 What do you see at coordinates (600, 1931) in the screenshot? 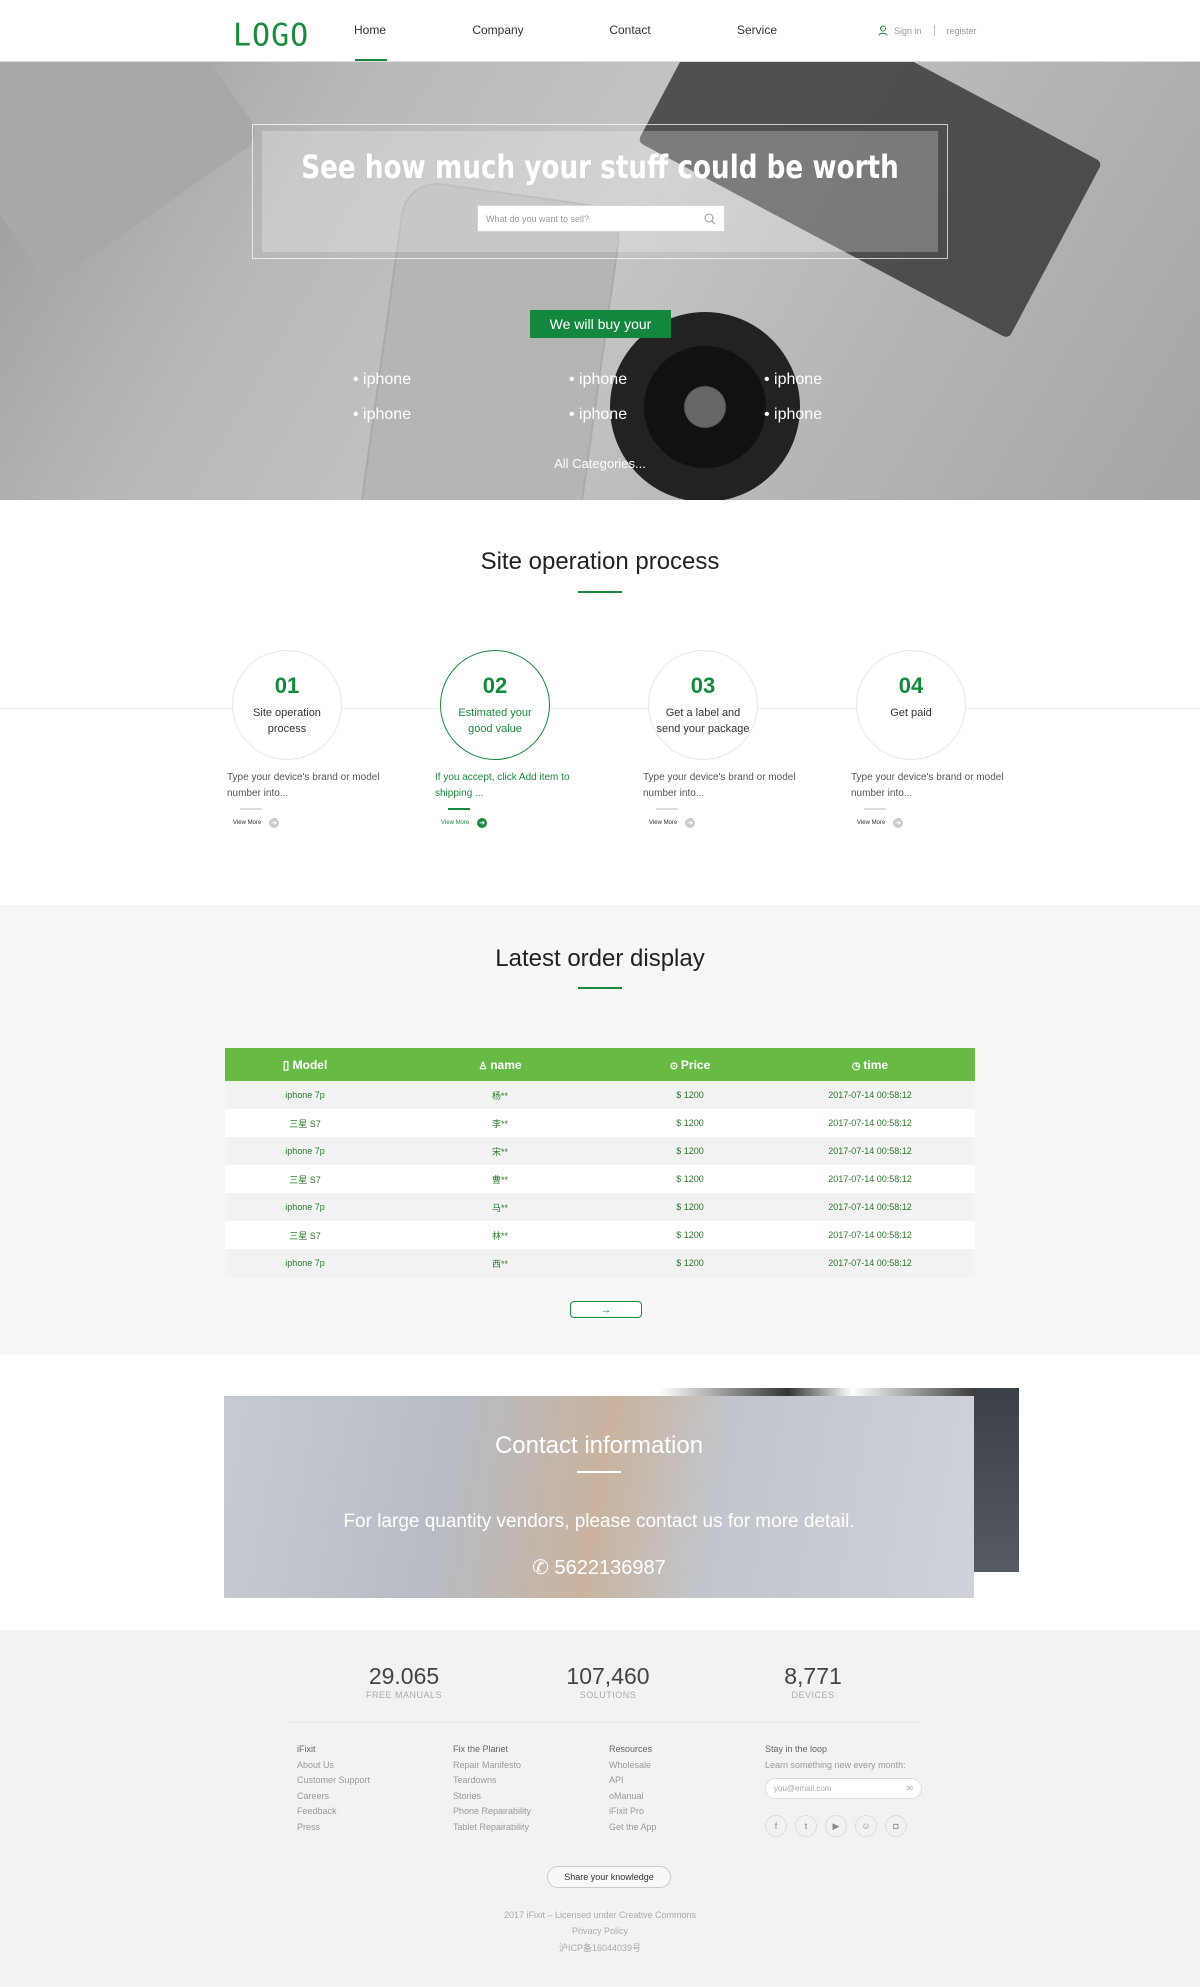
I see `privacy-policy-link: Privacy Policy` at bounding box center [600, 1931].